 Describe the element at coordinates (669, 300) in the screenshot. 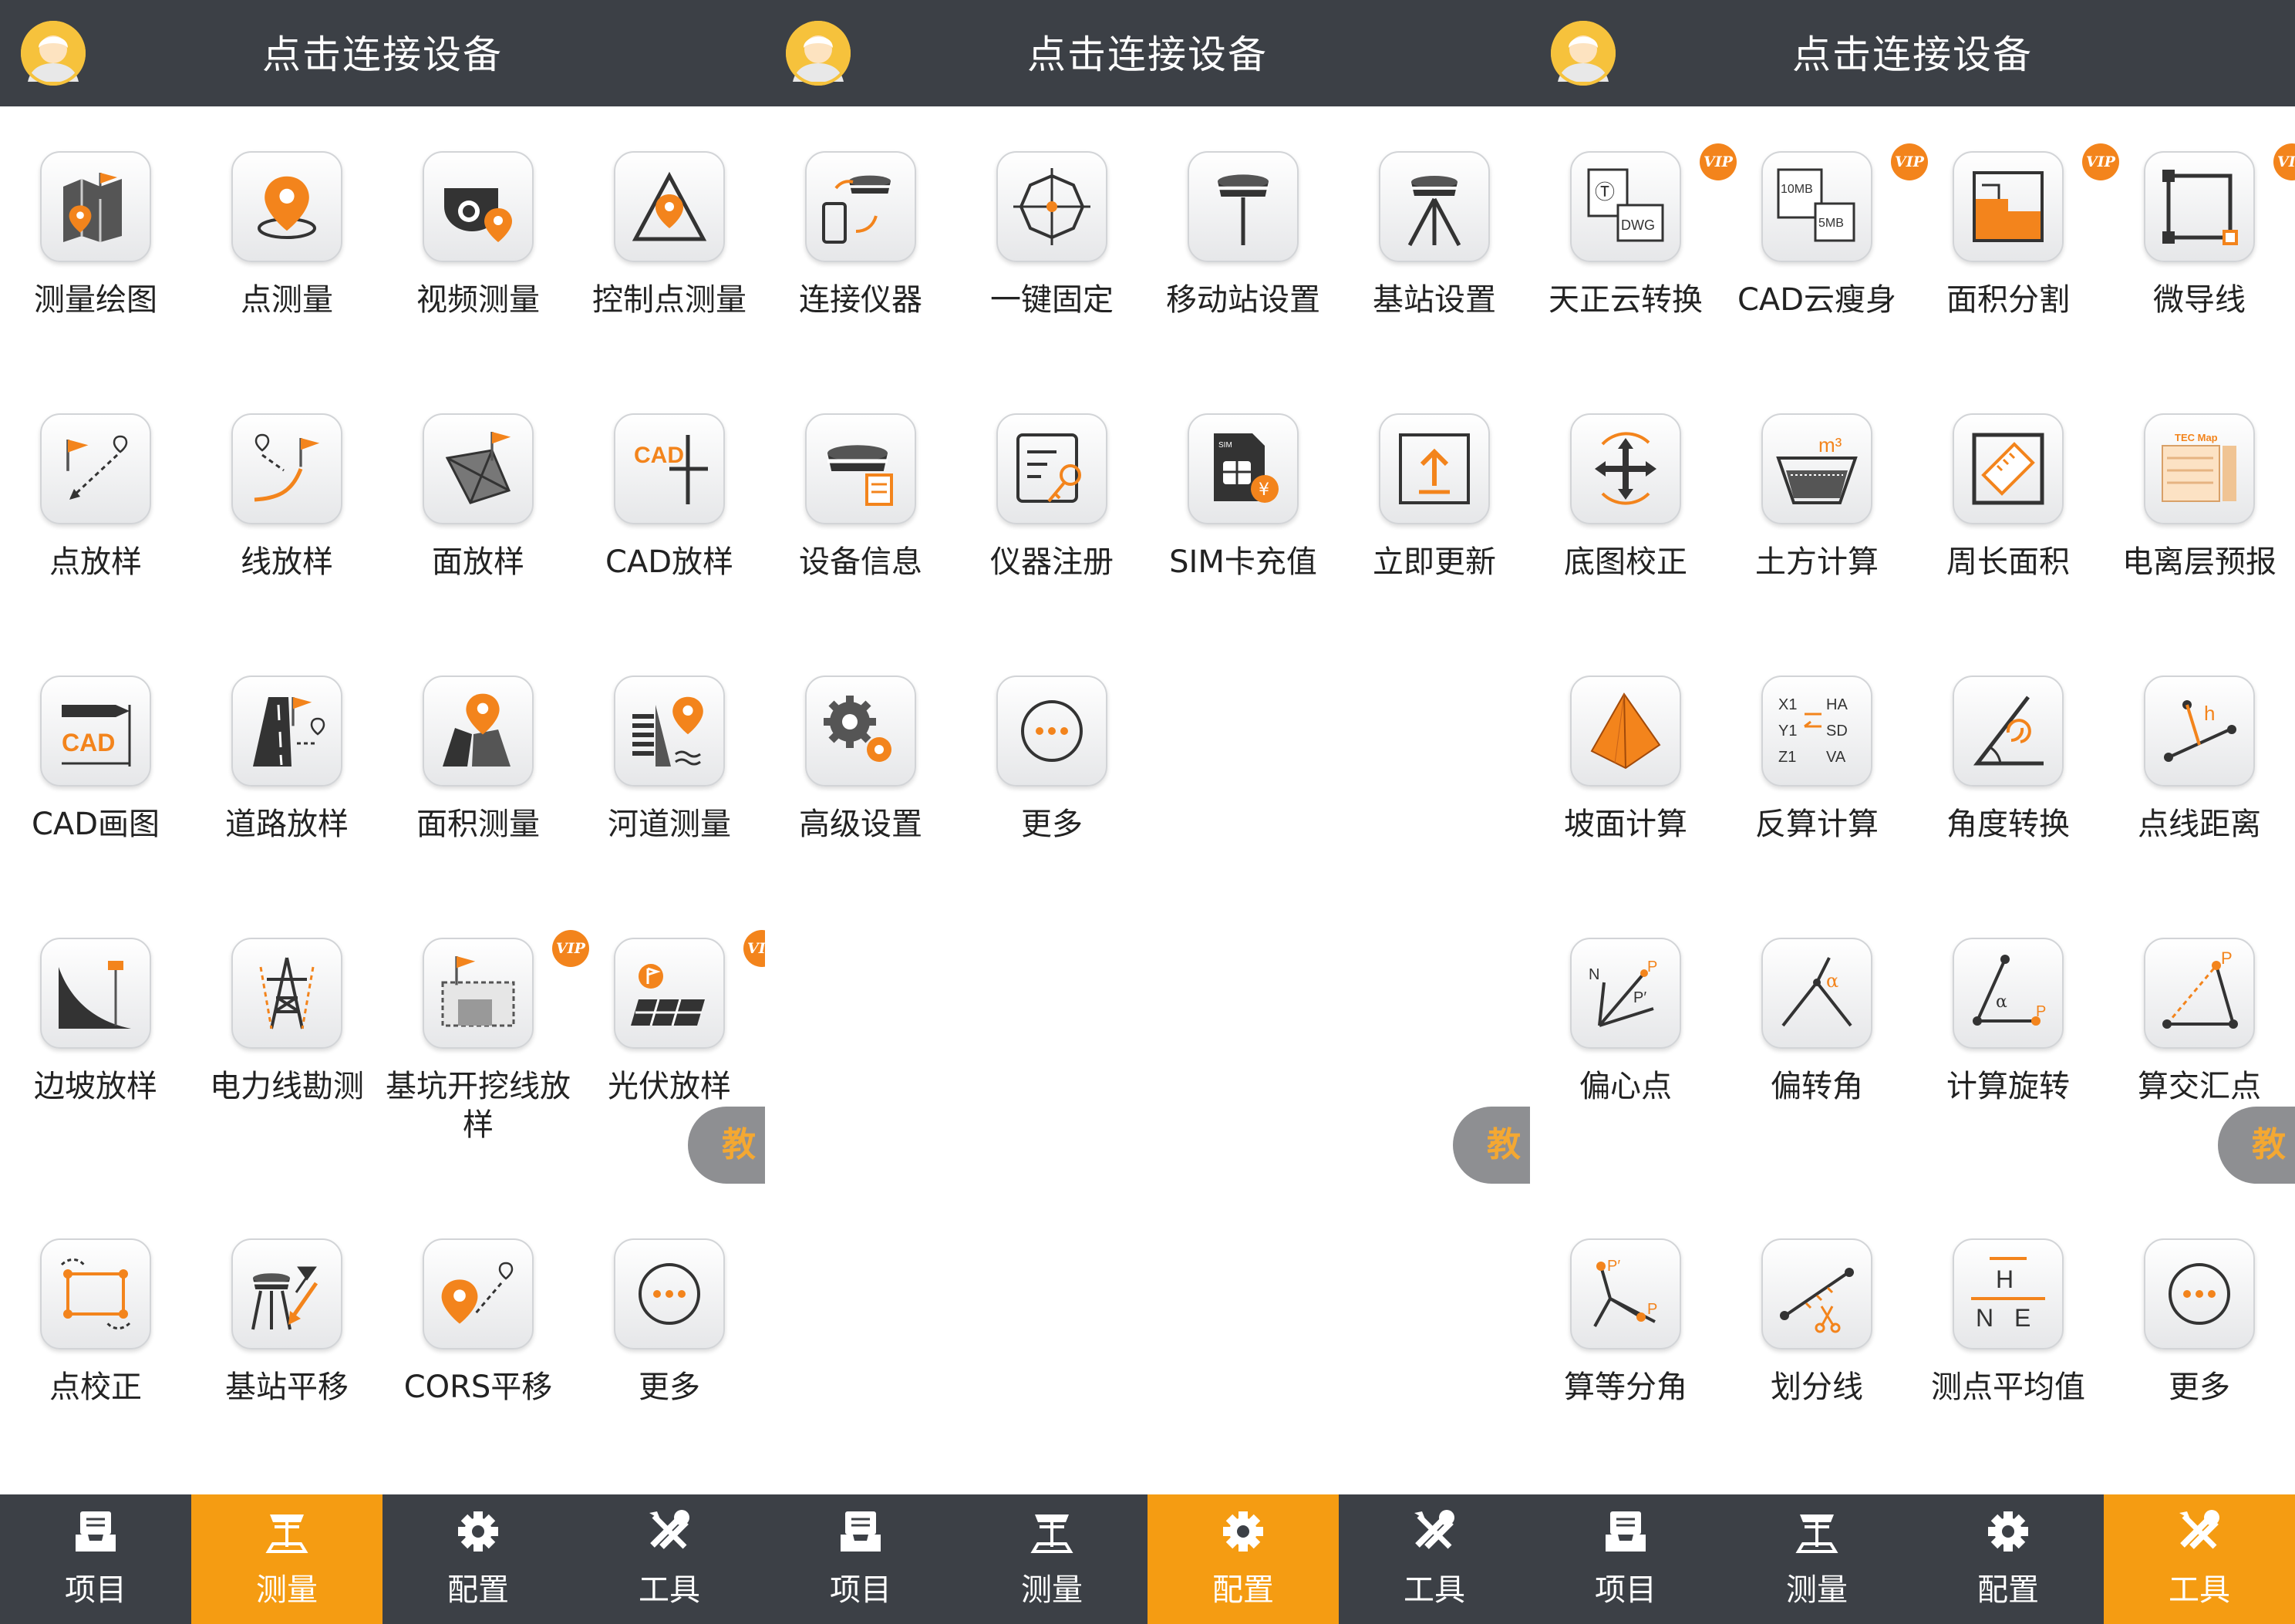

I see `tile-label: 控制点测量` at that location.